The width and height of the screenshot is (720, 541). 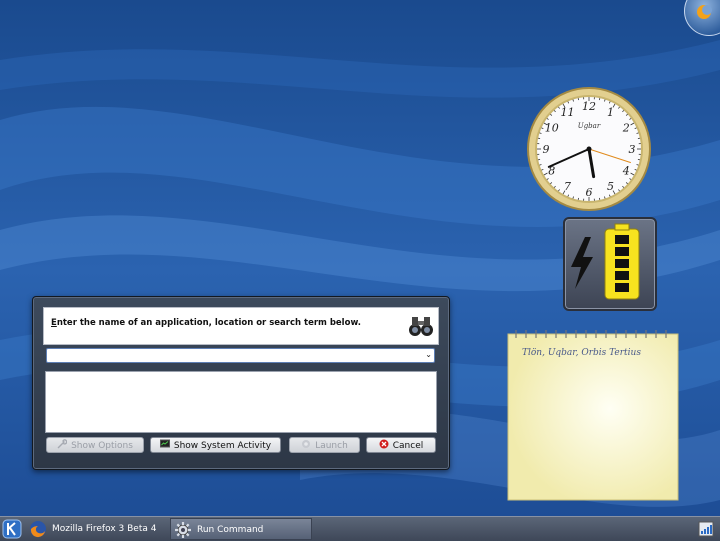 What do you see at coordinates (241, 402) in the screenshot?
I see `results-list` at bounding box center [241, 402].